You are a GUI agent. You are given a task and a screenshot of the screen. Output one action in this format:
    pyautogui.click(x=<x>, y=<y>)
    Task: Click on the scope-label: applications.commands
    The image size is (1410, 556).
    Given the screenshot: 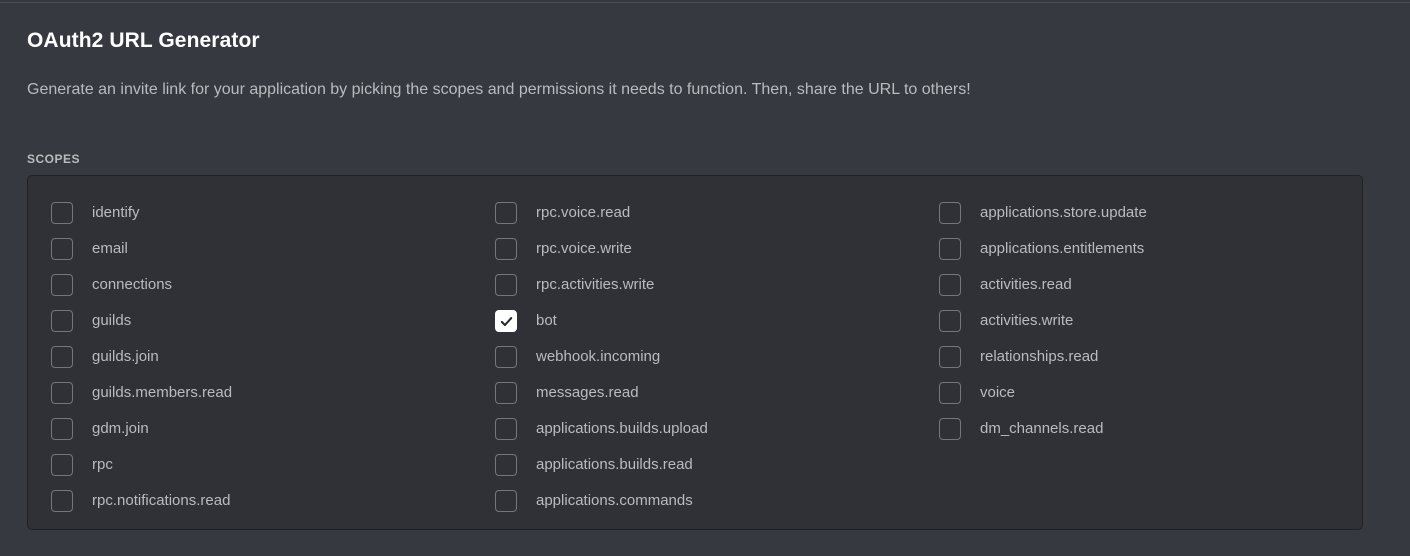 What is the action you would take?
    pyautogui.click(x=614, y=500)
    